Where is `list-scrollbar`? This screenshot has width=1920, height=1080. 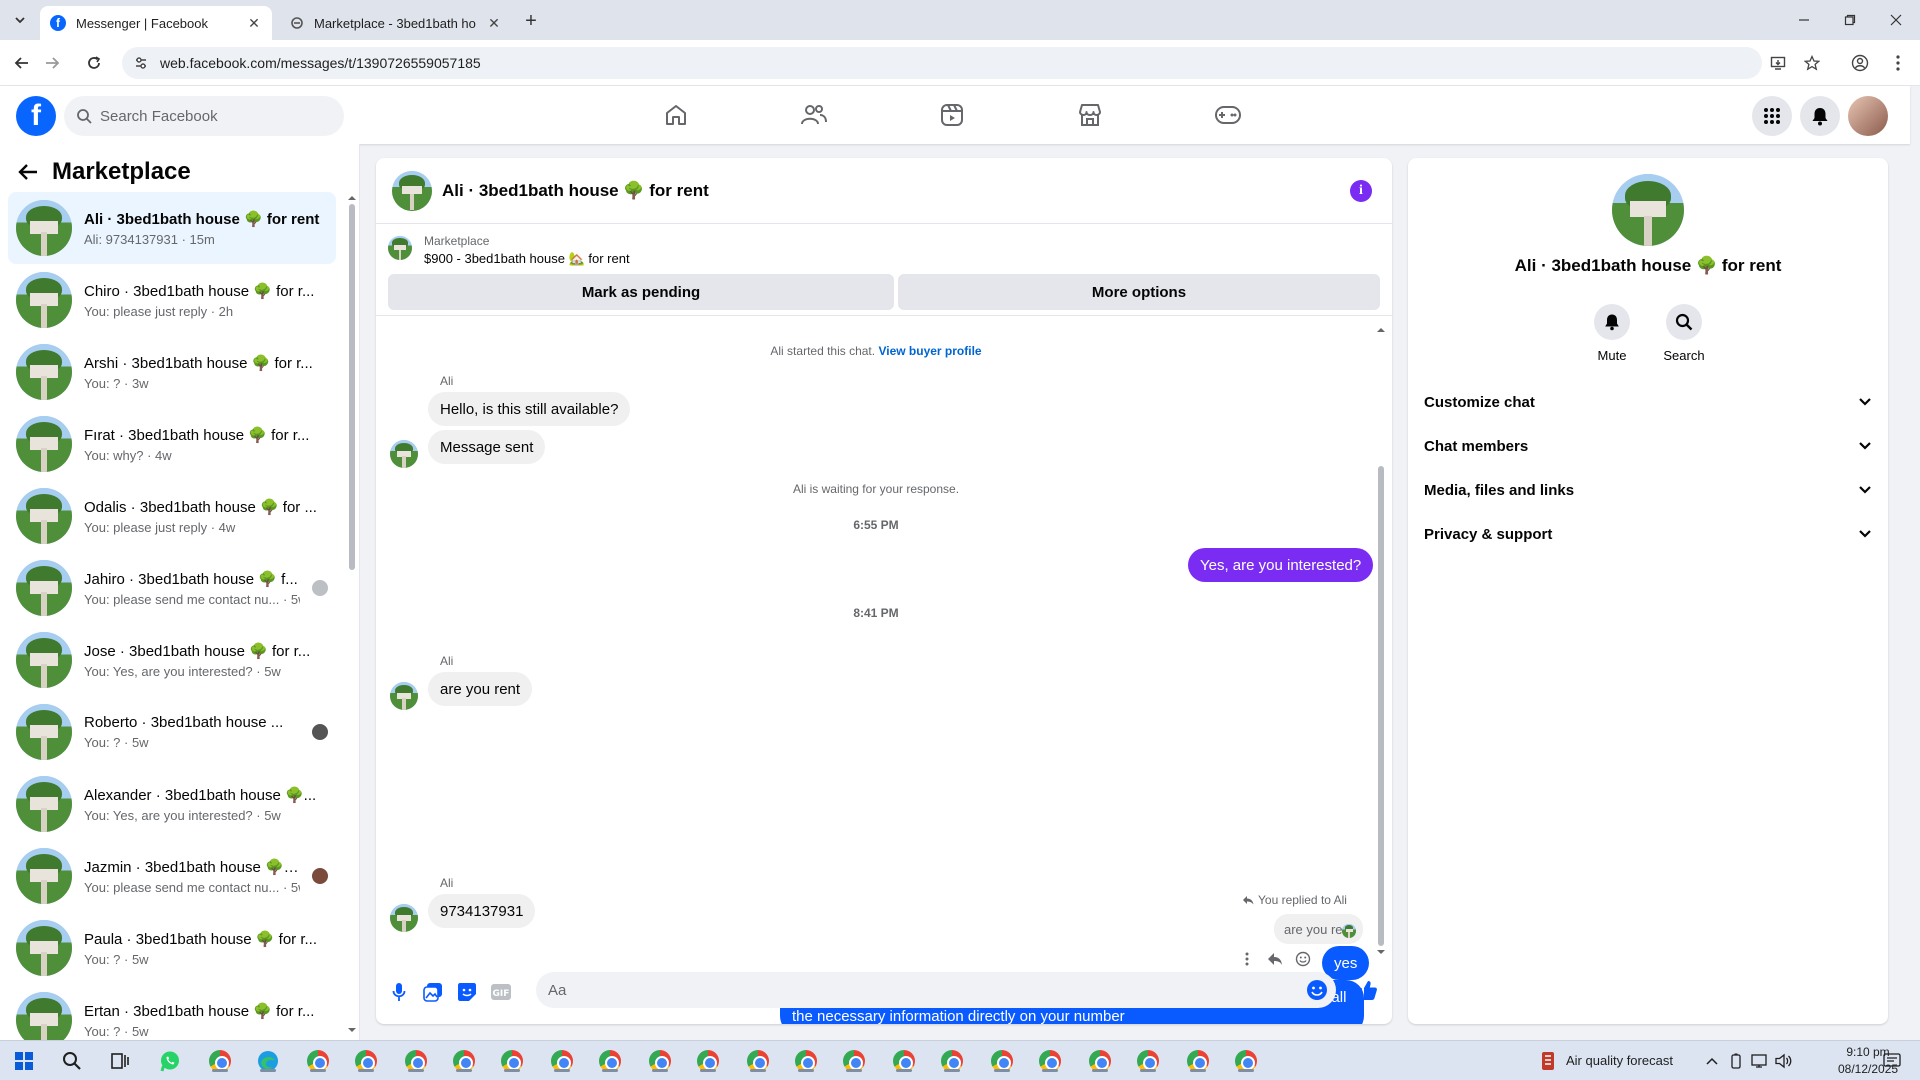
list-scrollbar is located at coordinates (352, 614).